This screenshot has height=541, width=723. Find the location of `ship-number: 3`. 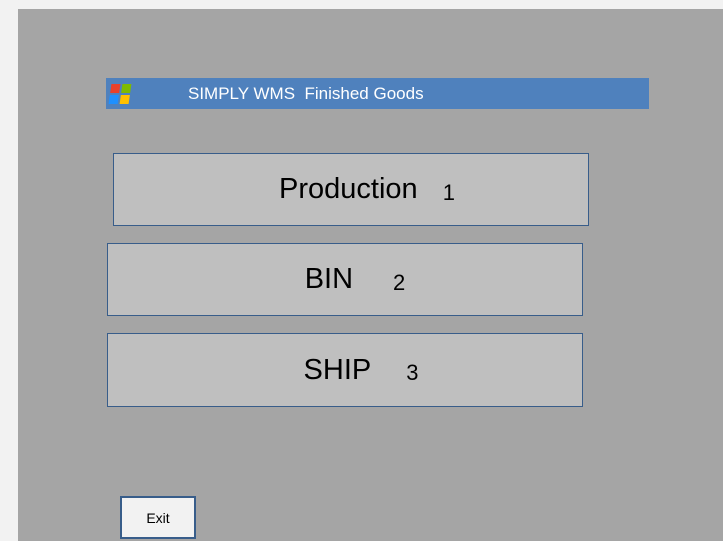

ship-number: 3 is located at coordinates (412, 372).